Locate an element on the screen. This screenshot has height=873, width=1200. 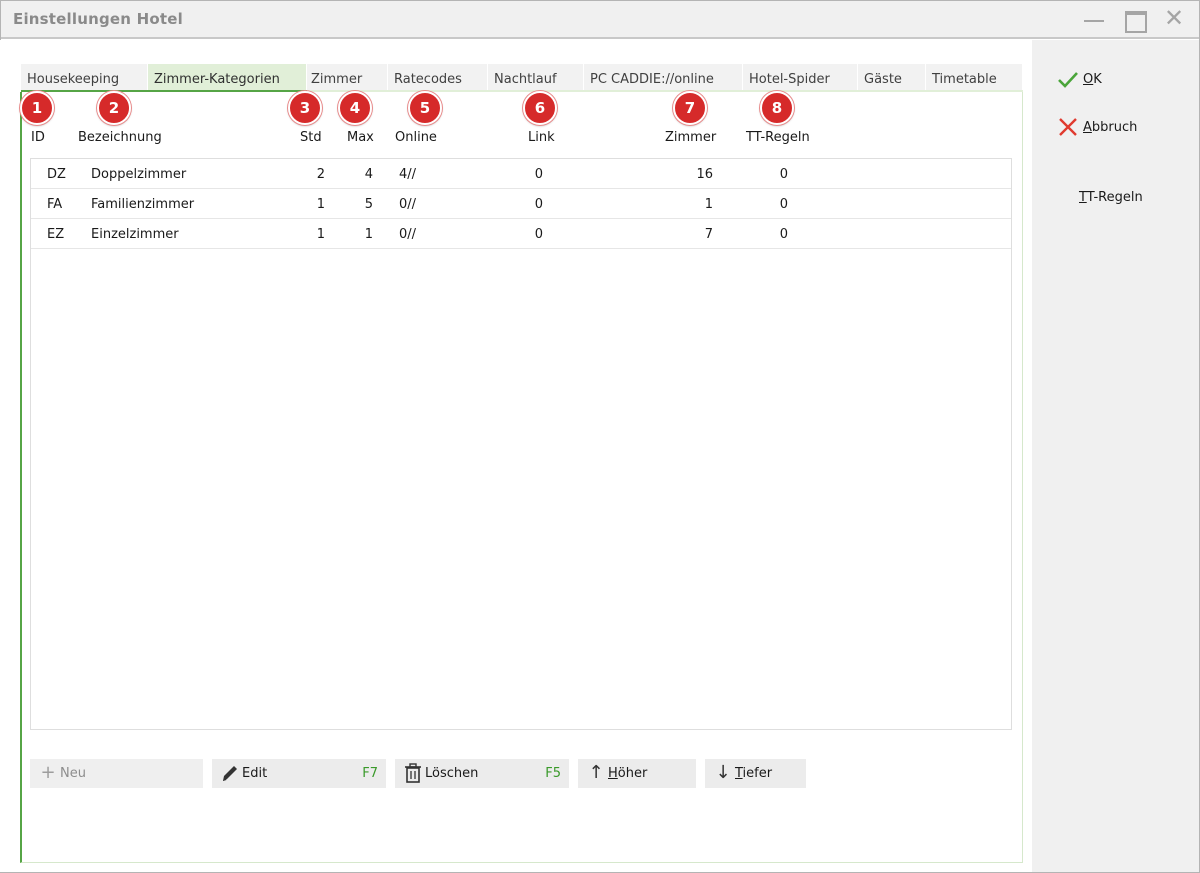
tt-regeln-button: TT-Regeln is located at coordinates (1108, 200).